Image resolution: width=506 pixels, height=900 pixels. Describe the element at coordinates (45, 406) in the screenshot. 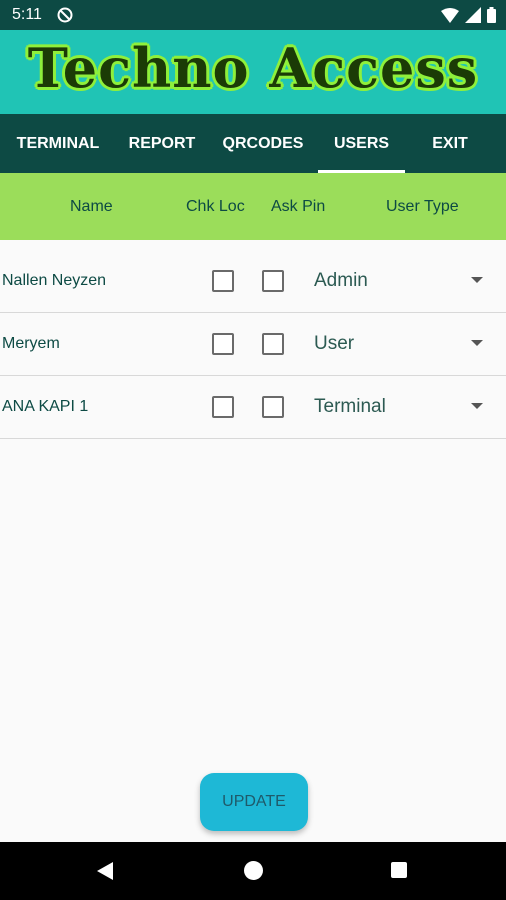

I see `user-name: ANA KAPI 1` at that location.